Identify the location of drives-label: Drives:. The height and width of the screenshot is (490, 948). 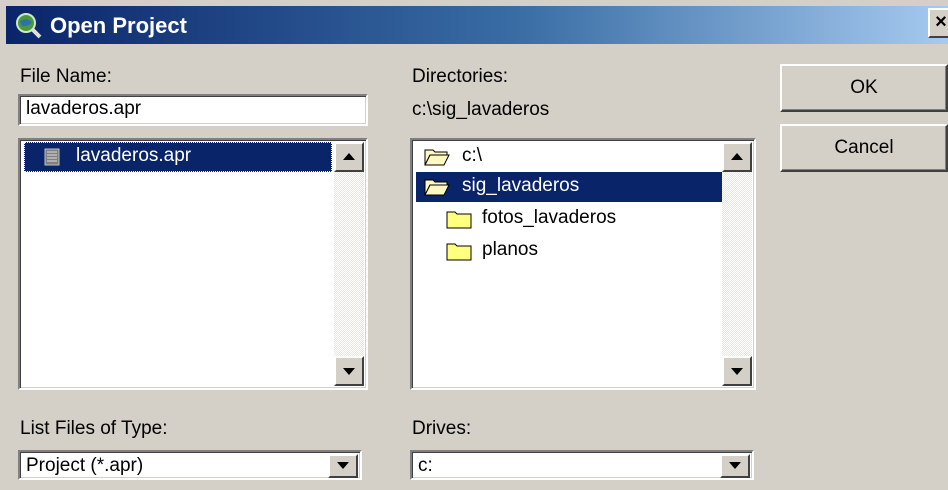
(442, 428).